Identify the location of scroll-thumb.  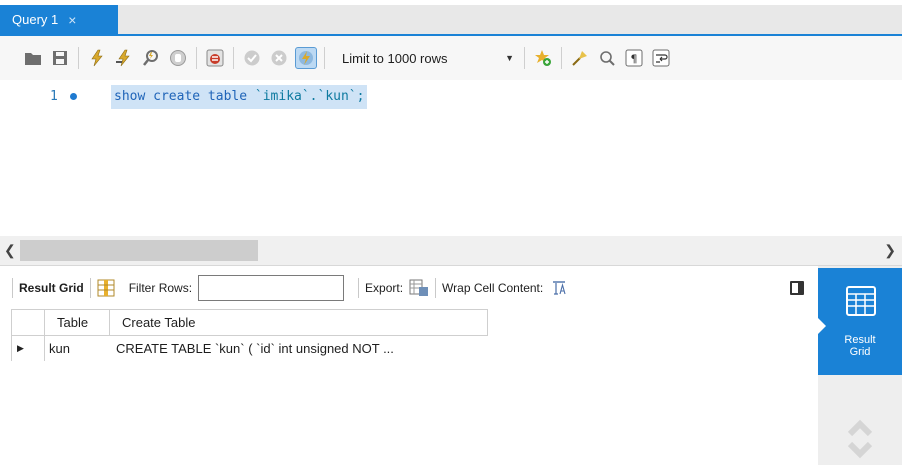
(139, 250).